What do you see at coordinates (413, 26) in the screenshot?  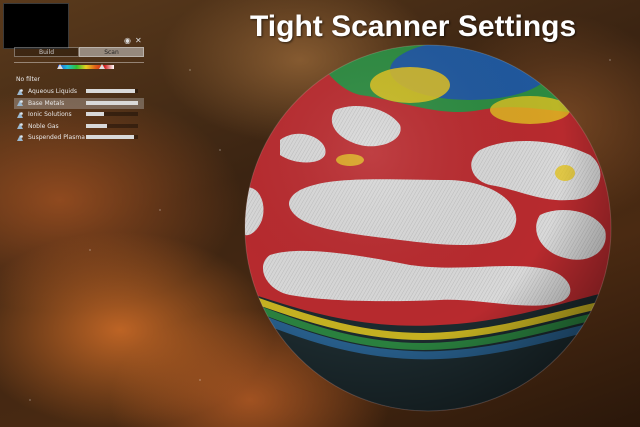 I see `caption-title: Tight Scanner Settings` at bounding box center [413, 26].